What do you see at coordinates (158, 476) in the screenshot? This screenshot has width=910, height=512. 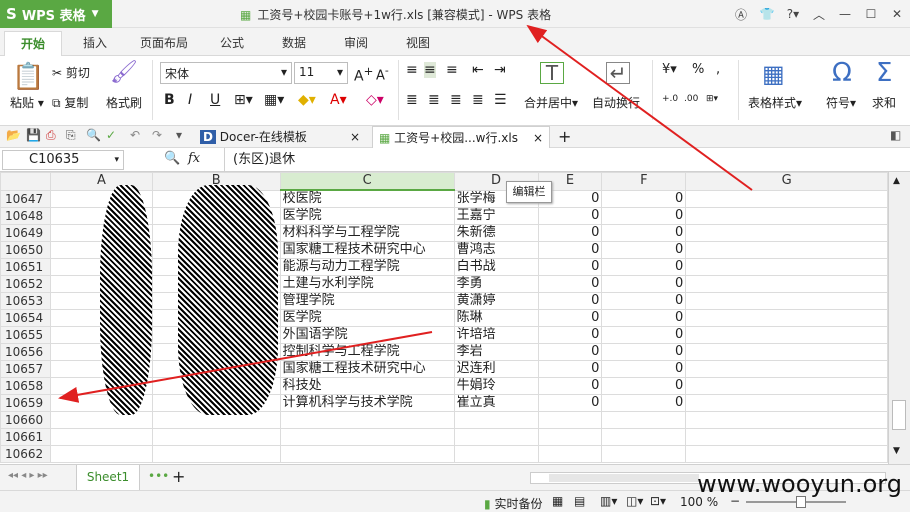 I see `more-sheets-icon: •••` at bounding box center [158, 476].